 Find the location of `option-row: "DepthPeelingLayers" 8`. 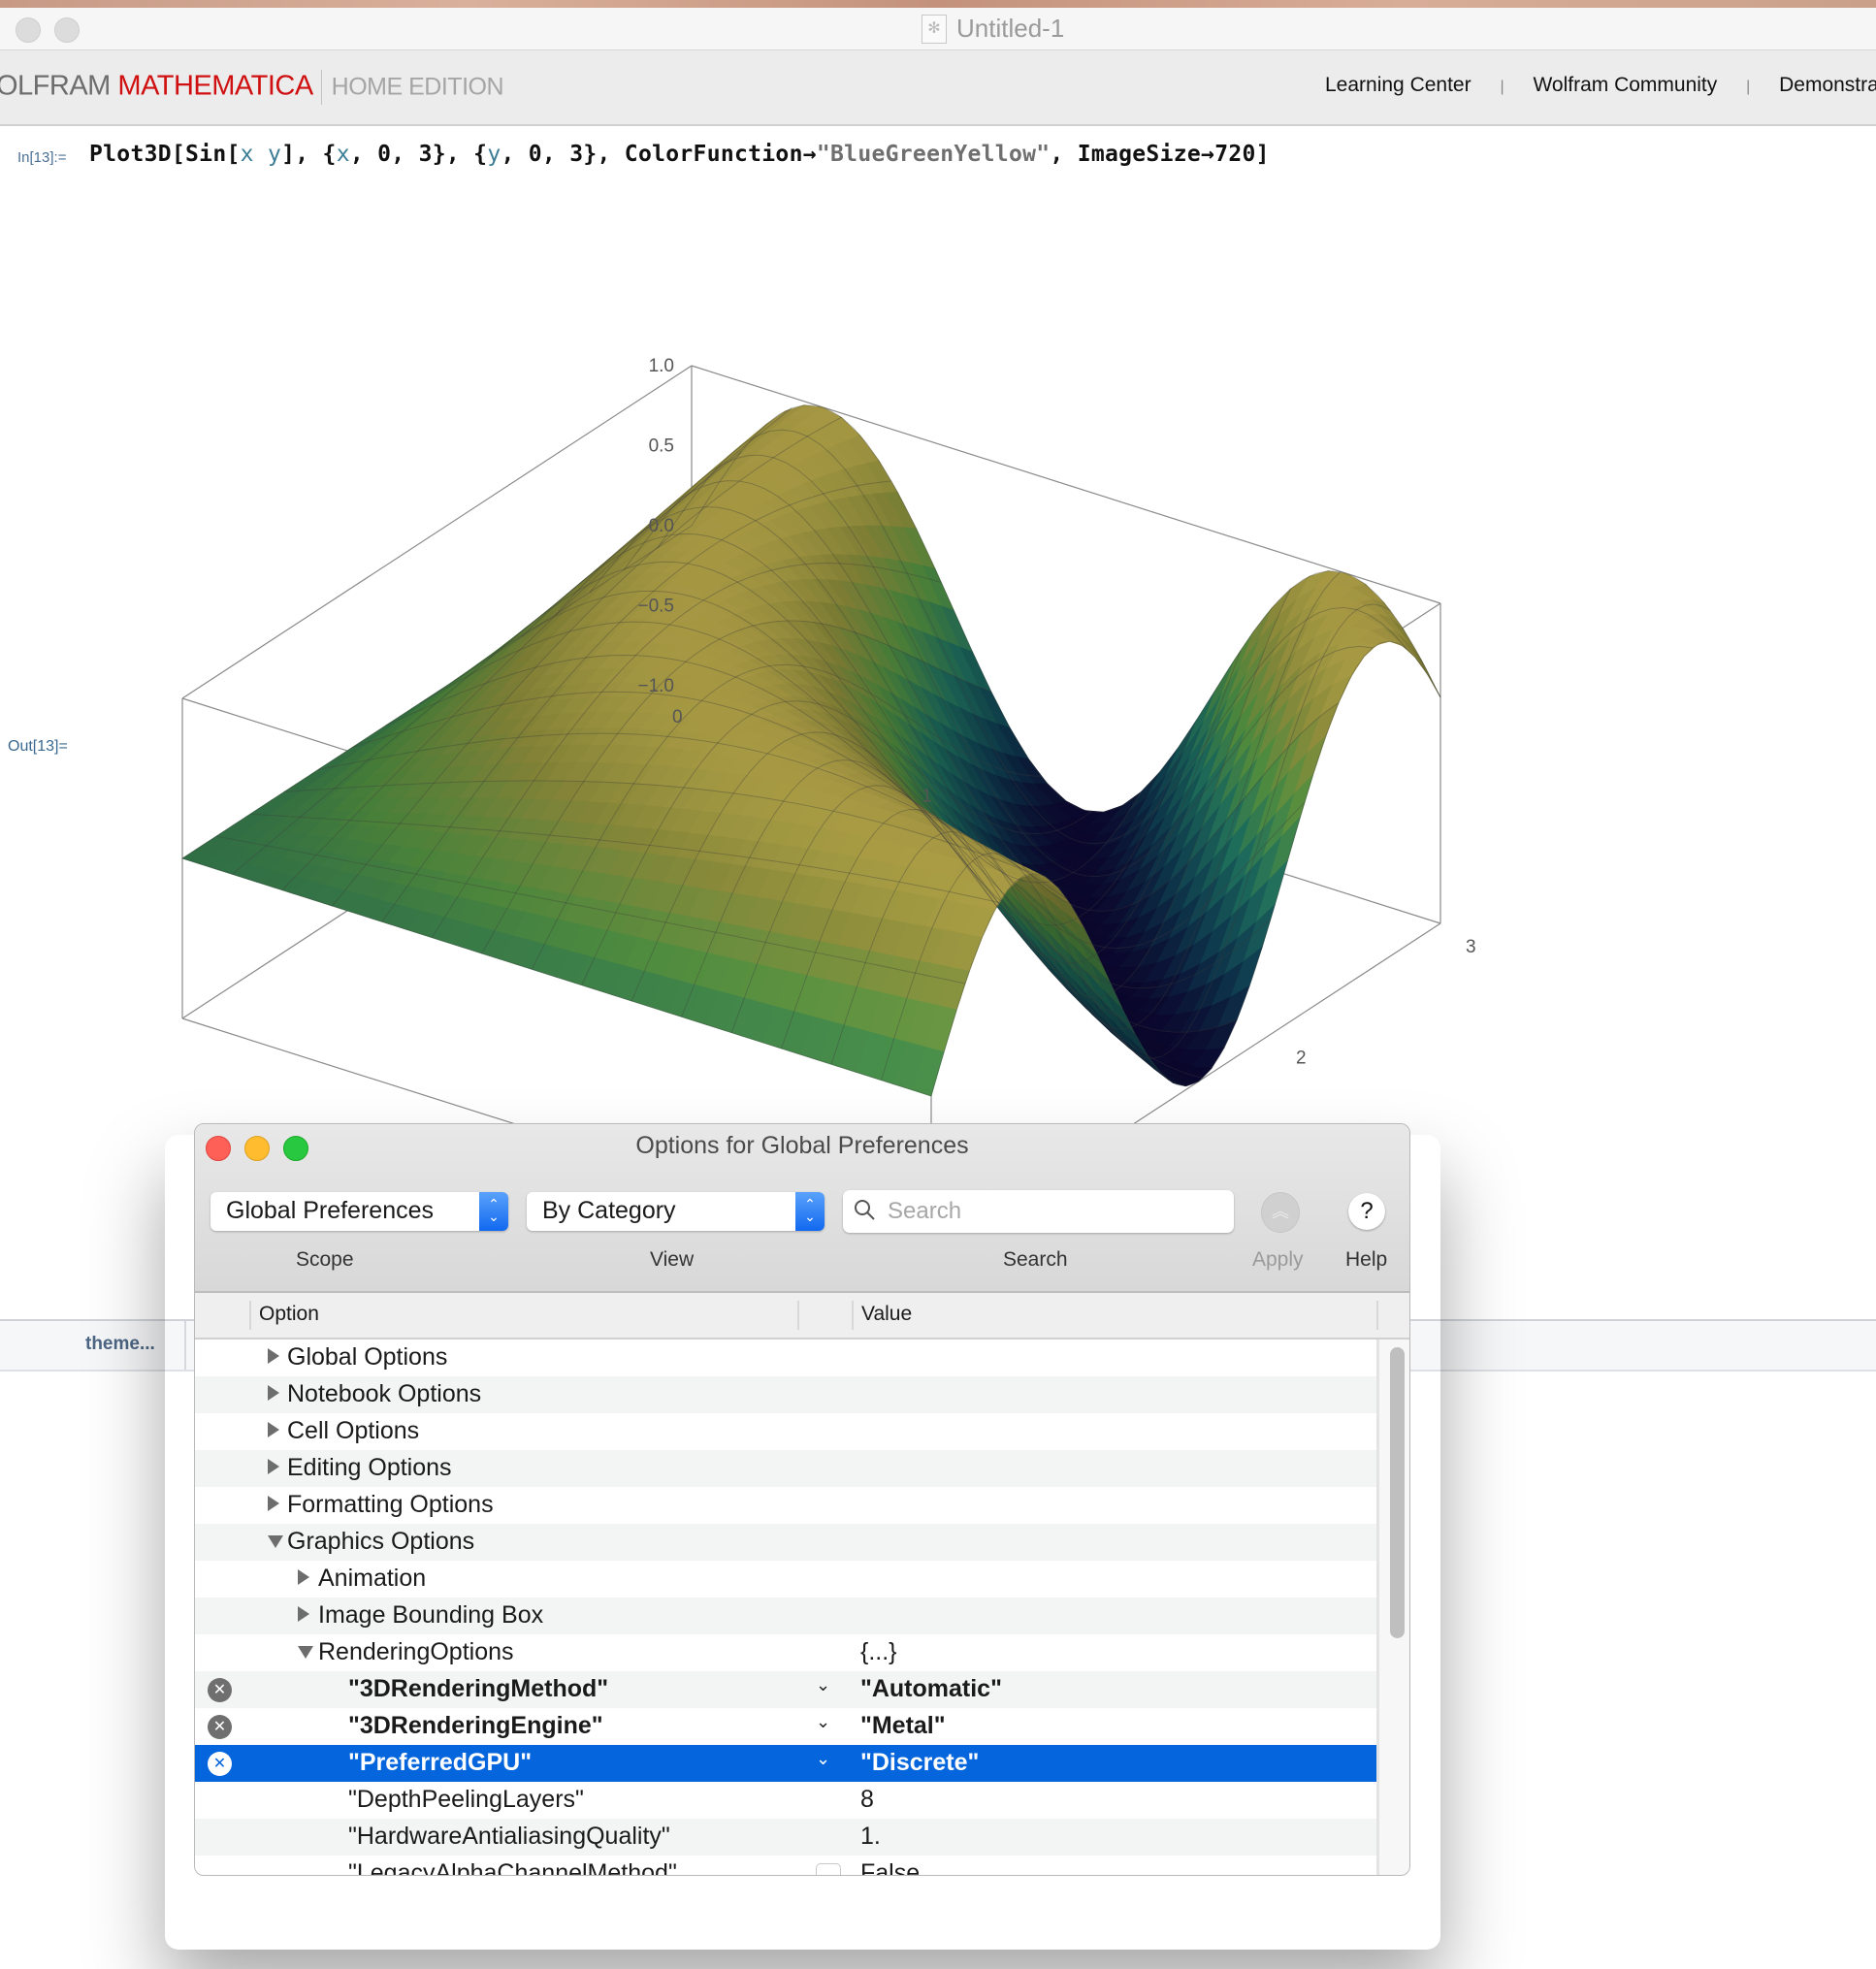

option-row: "DepthPeelingLayers" 8 is located at coordinates (785, 1801).